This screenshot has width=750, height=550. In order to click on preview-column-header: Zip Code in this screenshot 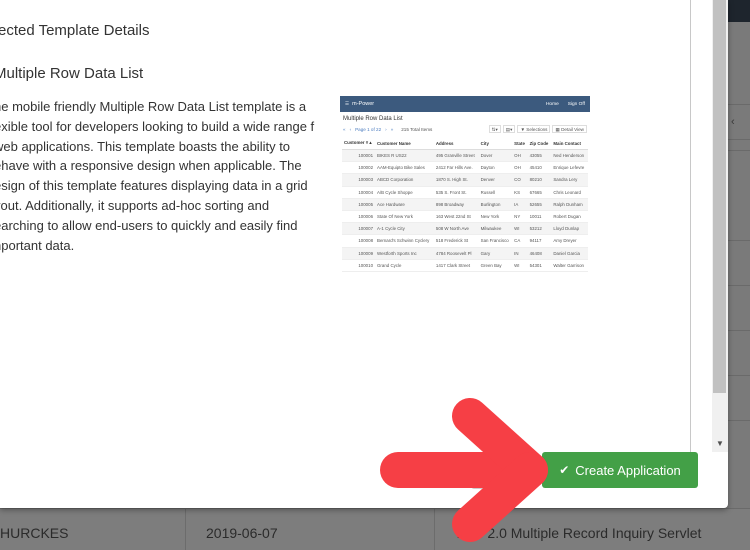, I will do `click(539, 143)`.